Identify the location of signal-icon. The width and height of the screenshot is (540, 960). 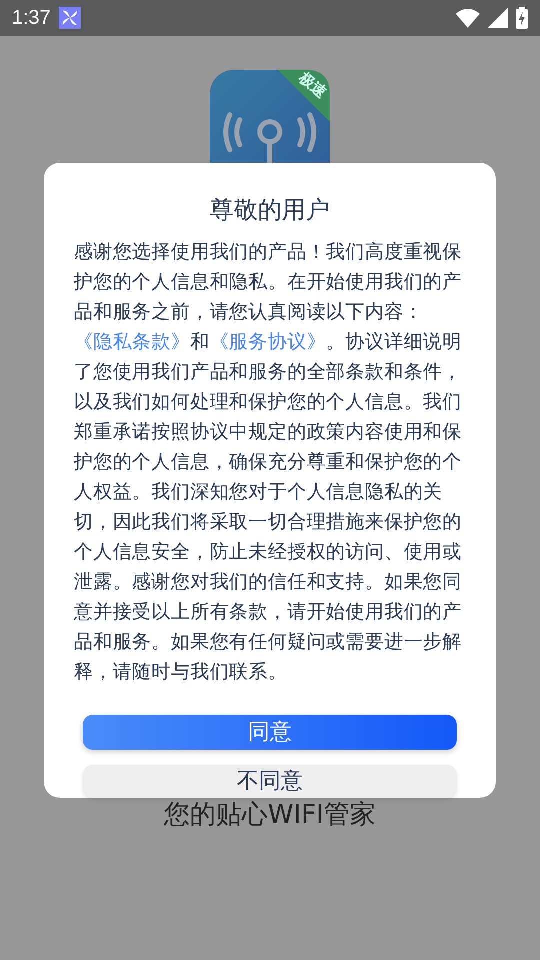
(498, 18).